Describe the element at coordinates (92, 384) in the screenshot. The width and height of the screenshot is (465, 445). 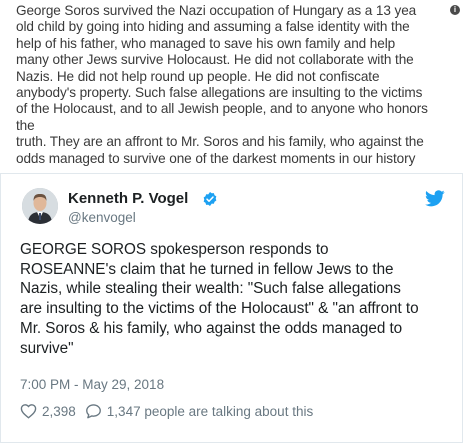
I see `tweet-timestamp: 7:00 PM - May 29, 2018` at that location.